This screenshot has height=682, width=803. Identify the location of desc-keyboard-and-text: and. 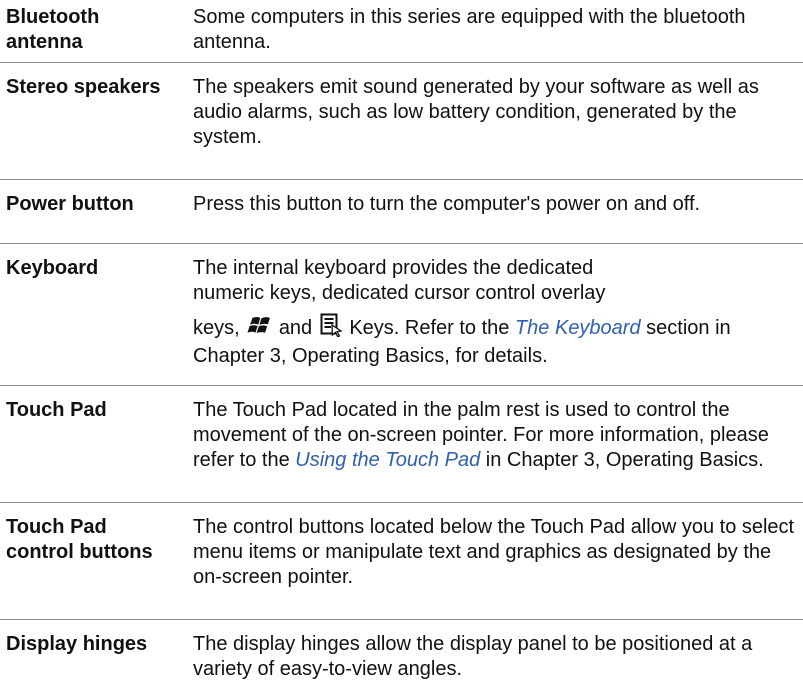
(295, 328).